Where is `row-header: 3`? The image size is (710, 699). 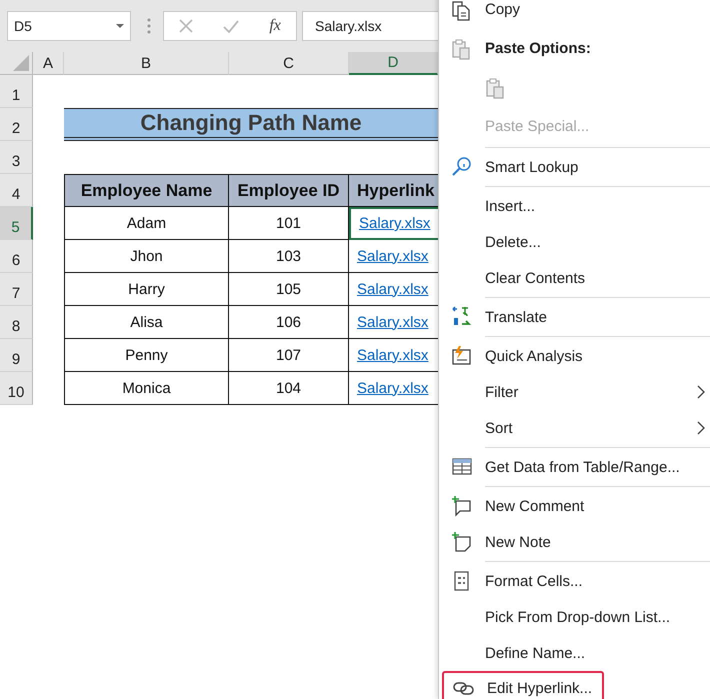
row-header: 3 is located at coordinates (16, 157).